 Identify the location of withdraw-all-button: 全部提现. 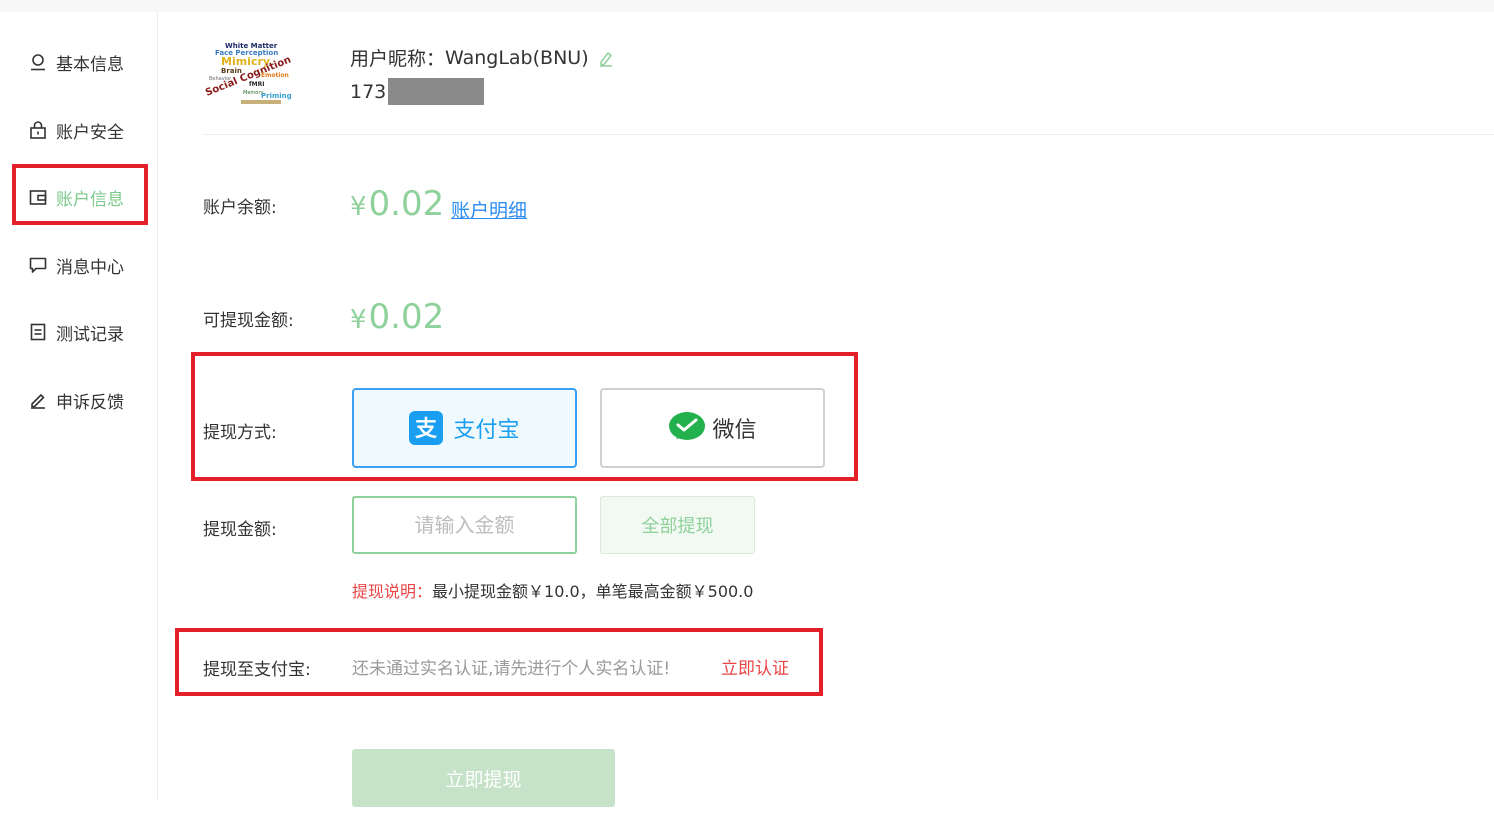
(677, 525).